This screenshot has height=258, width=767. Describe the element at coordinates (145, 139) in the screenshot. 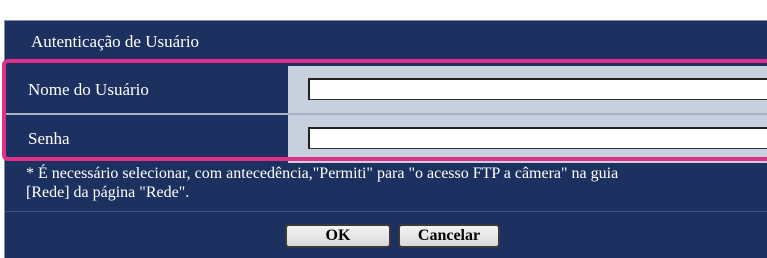

I see `password-label-cell: Senha` at that location.